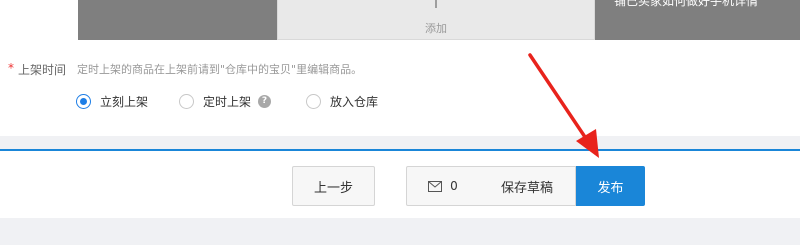 The image size is (800, 245). What do you see at coordinates (42, 70) in the screenshot?
I see `listing-time-label: 上架时间` at bounding box center [42, 70].